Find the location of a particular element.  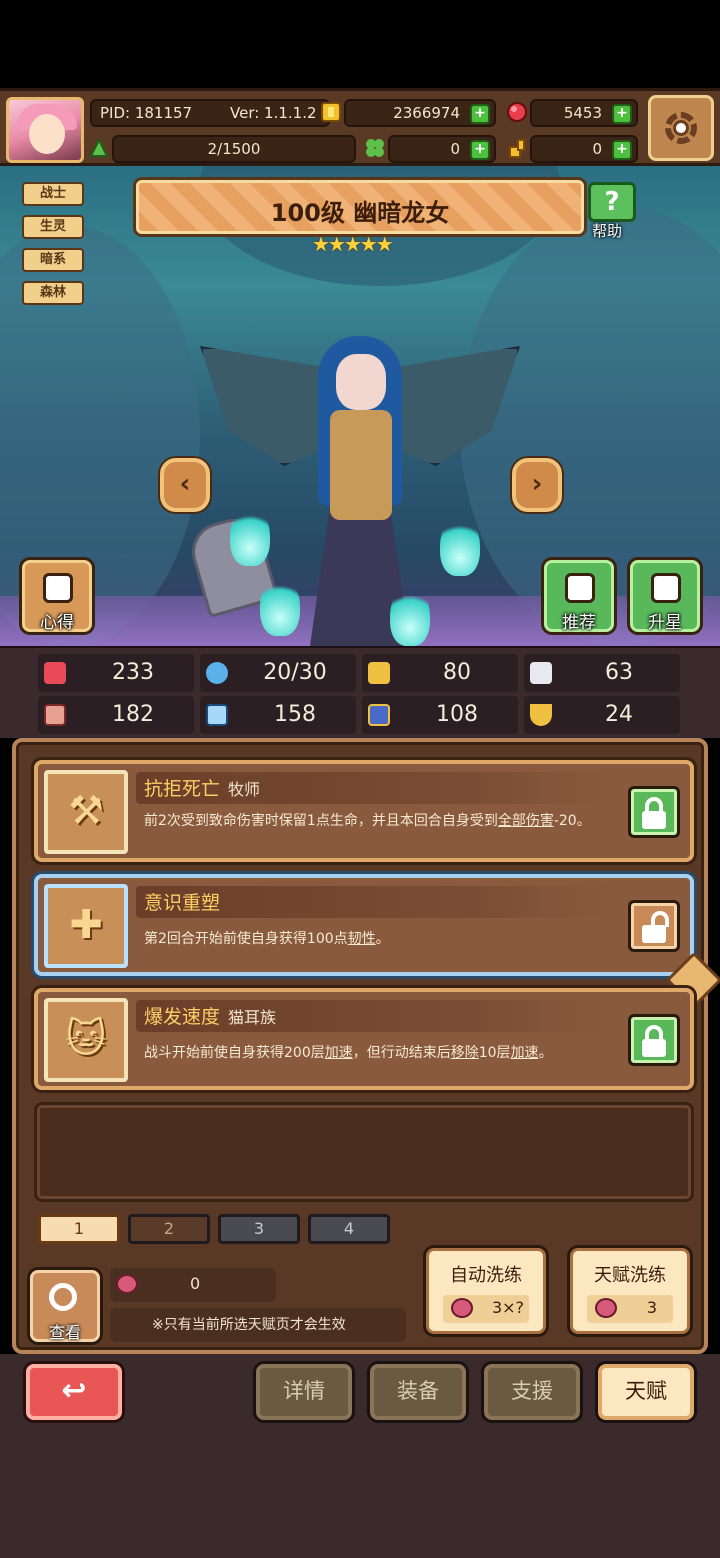

auto-wash-button: 自动洗练 3×? is located at coordinates (486, 1291).